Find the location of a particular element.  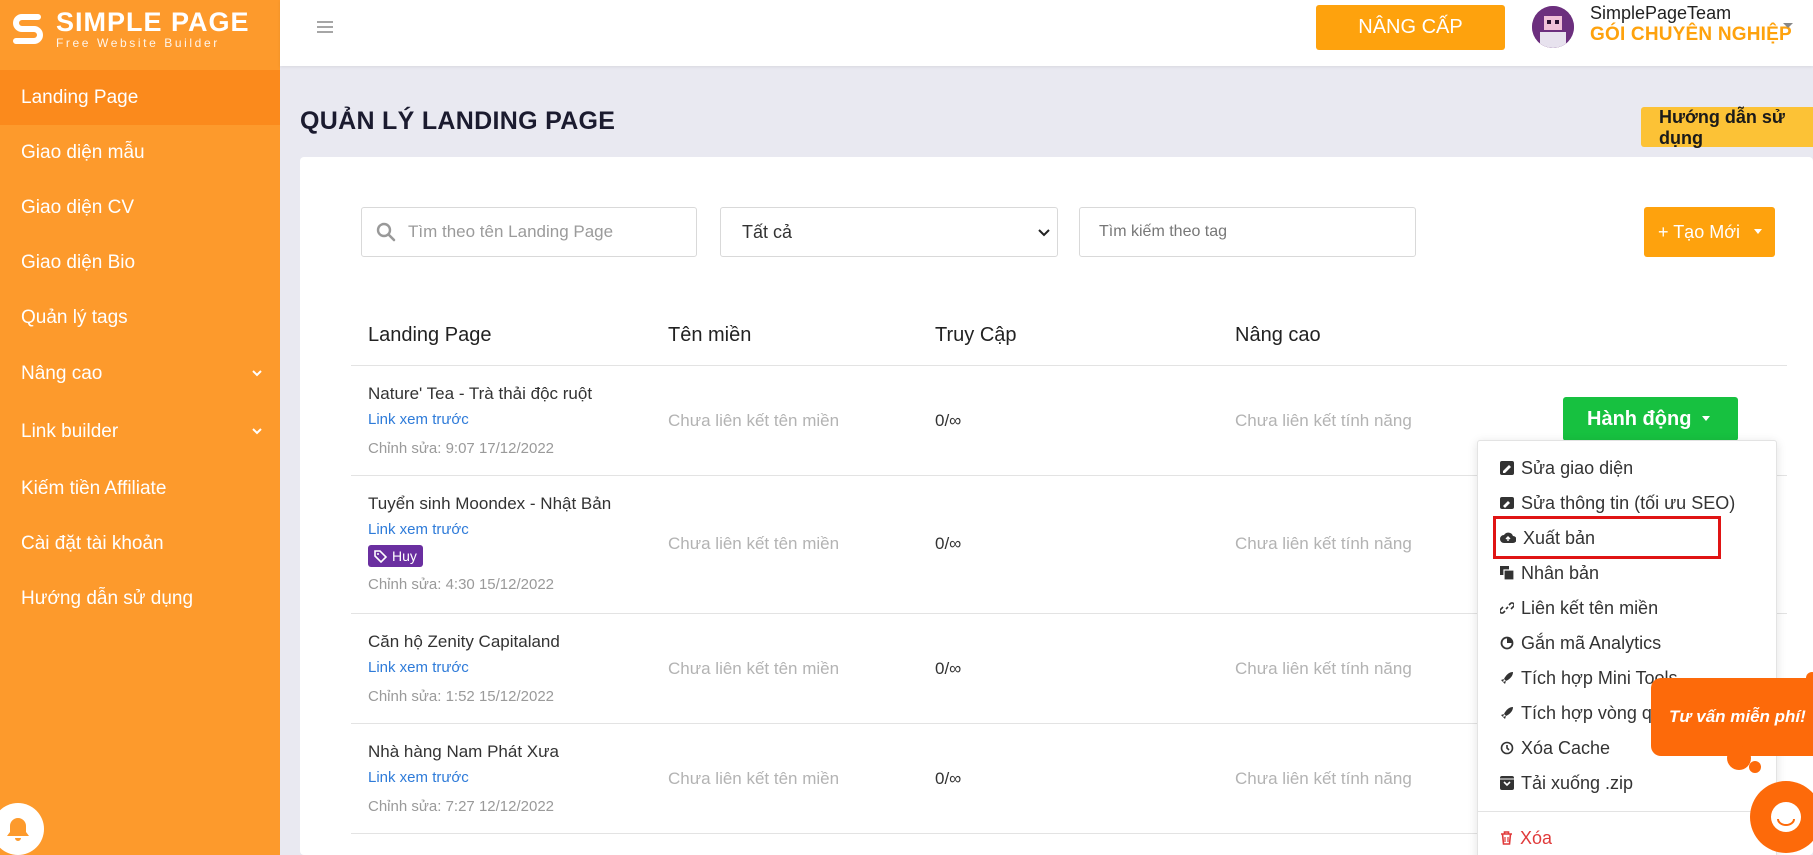

brand-name: SIMPLE PAGE is located at coordinates (153, 22).